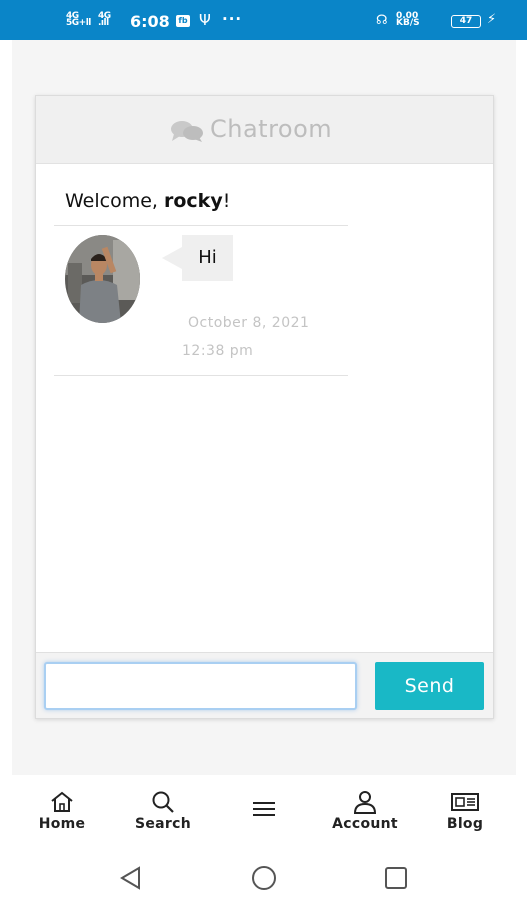  Describe the element at coordinates (131, 878) in the screenshot. I see `back-icon` at that location.